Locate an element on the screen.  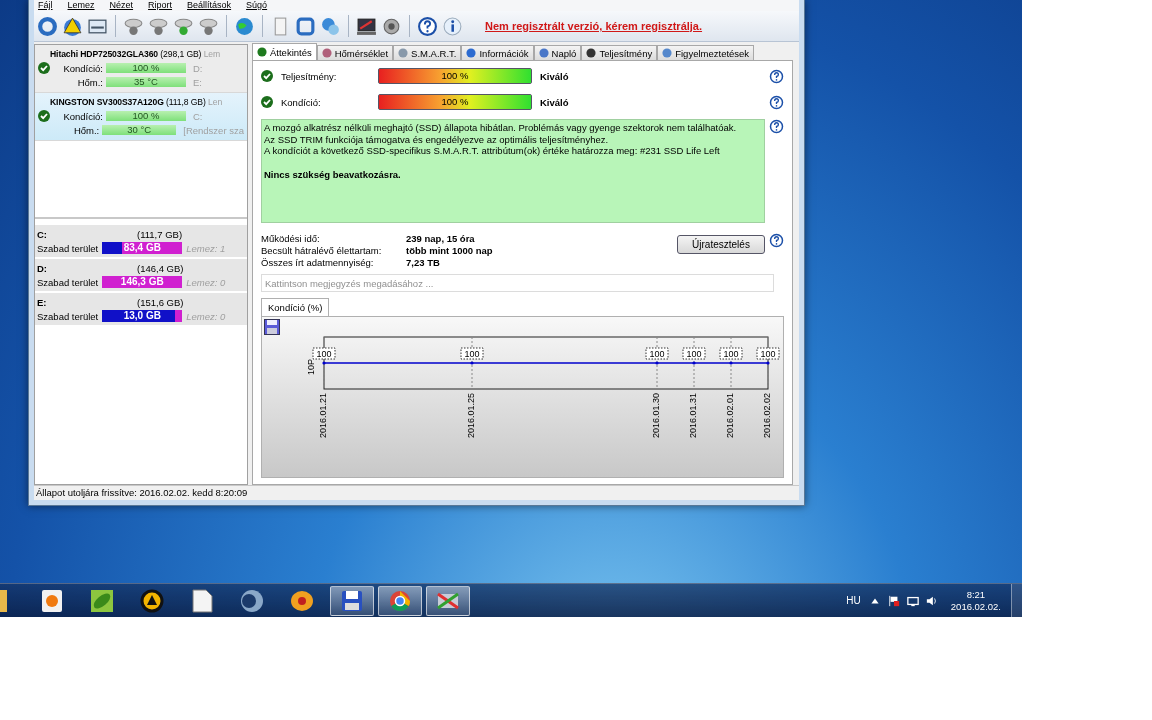
tab: Hőmérséklet is located at coordinates (355, 52).